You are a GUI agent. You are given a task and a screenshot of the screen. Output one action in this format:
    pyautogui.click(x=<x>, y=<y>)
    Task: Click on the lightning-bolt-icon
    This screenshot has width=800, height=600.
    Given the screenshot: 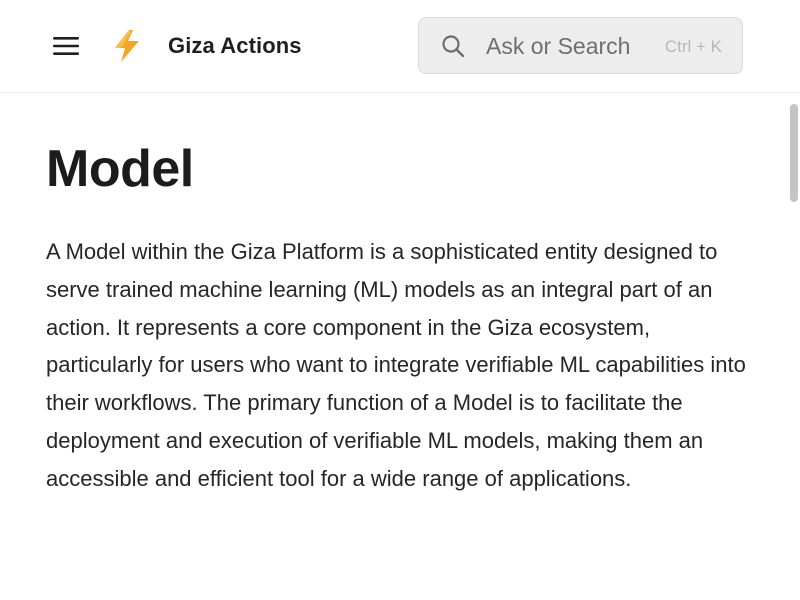 What is the action you would take?
    pyautogui.click(x=127, y=46)
    